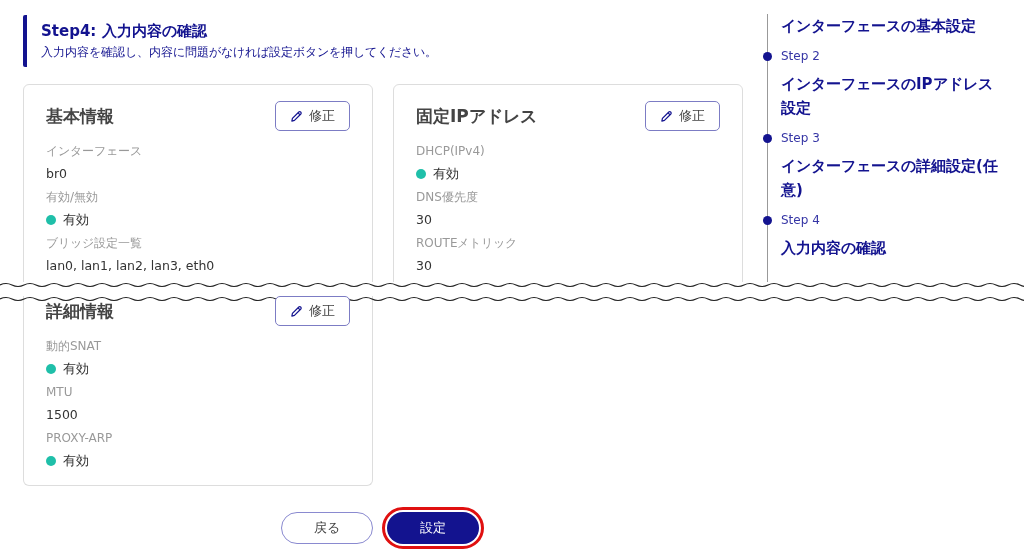 This screenshot has width=1024, height=555. I want to click on card-title: 基本情報, so click(80, 116).